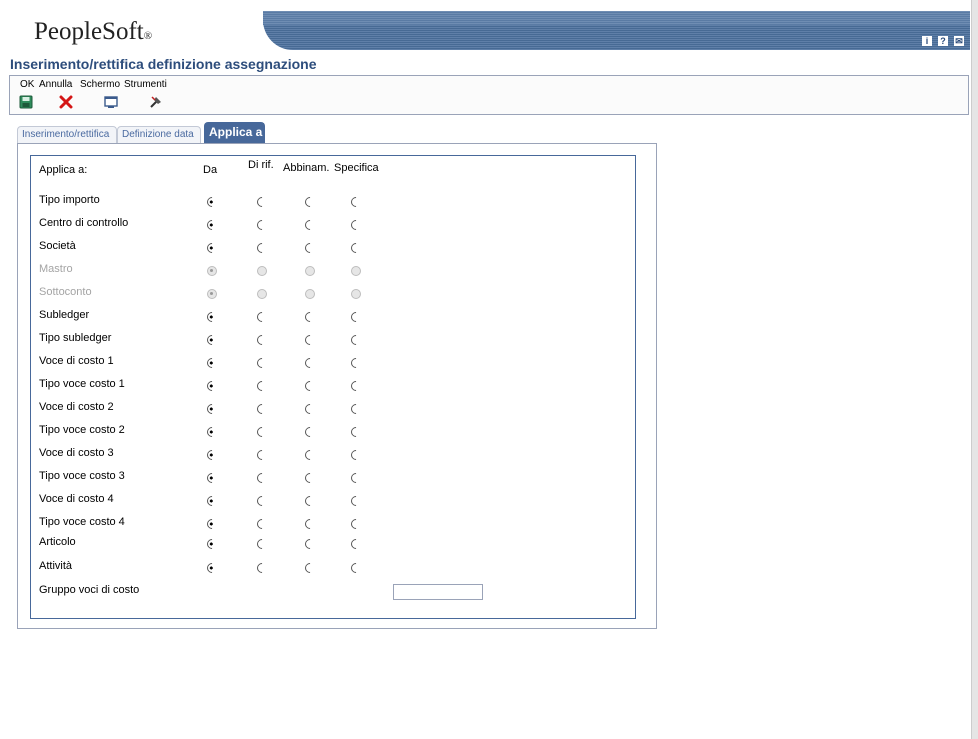 The width and height of the screenshot is (978, 739). I want to click on peoplesoft-logo: PeopleSoft®, so click(93, 32).